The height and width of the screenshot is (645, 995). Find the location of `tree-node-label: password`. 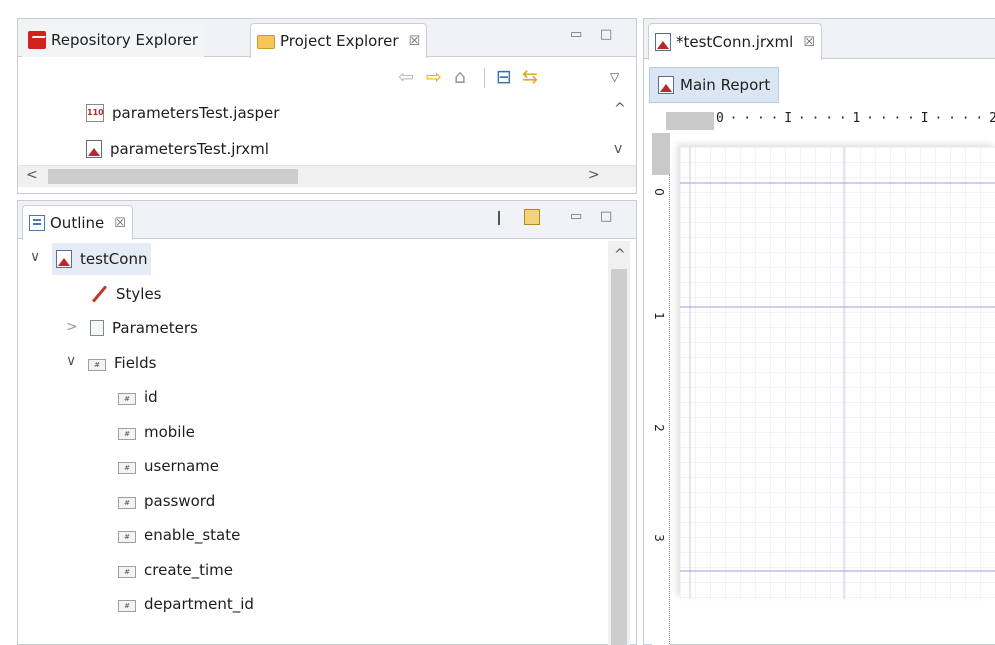

tree-node-label: password is located at coordinates (180, 501).